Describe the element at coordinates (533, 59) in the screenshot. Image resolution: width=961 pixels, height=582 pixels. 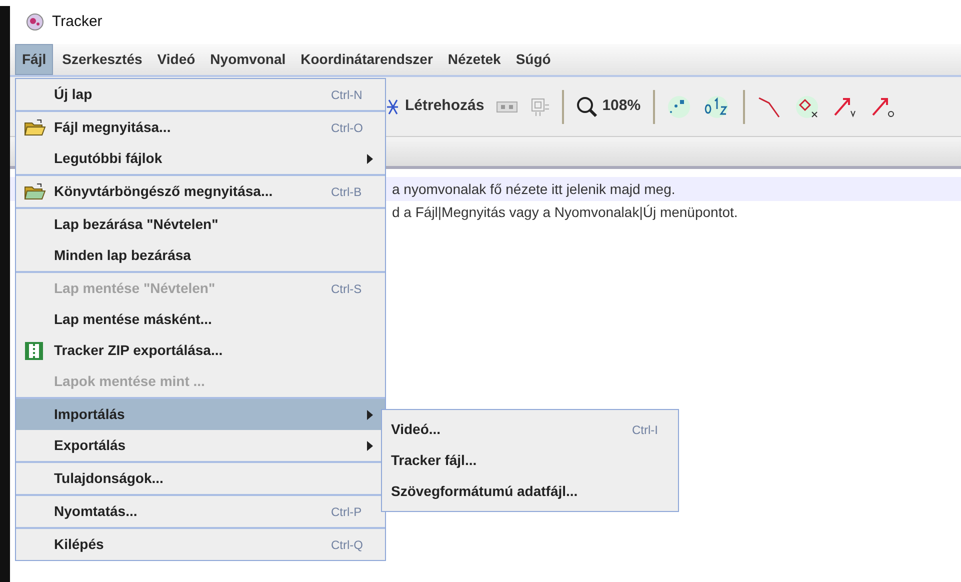
I see `menu-item: Súgó` at that location.